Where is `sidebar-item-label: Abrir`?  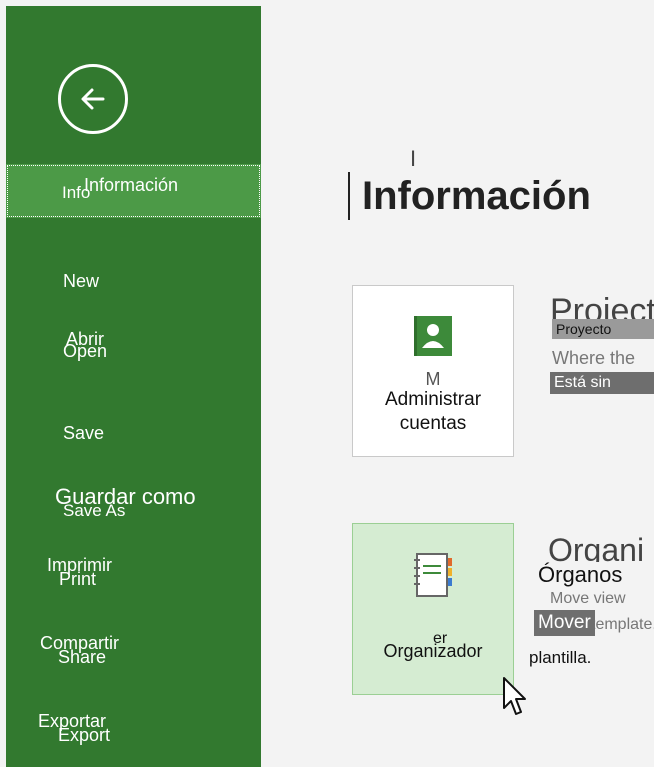
sidebar-item-label: Abrir is located at coordinates (85, 339).